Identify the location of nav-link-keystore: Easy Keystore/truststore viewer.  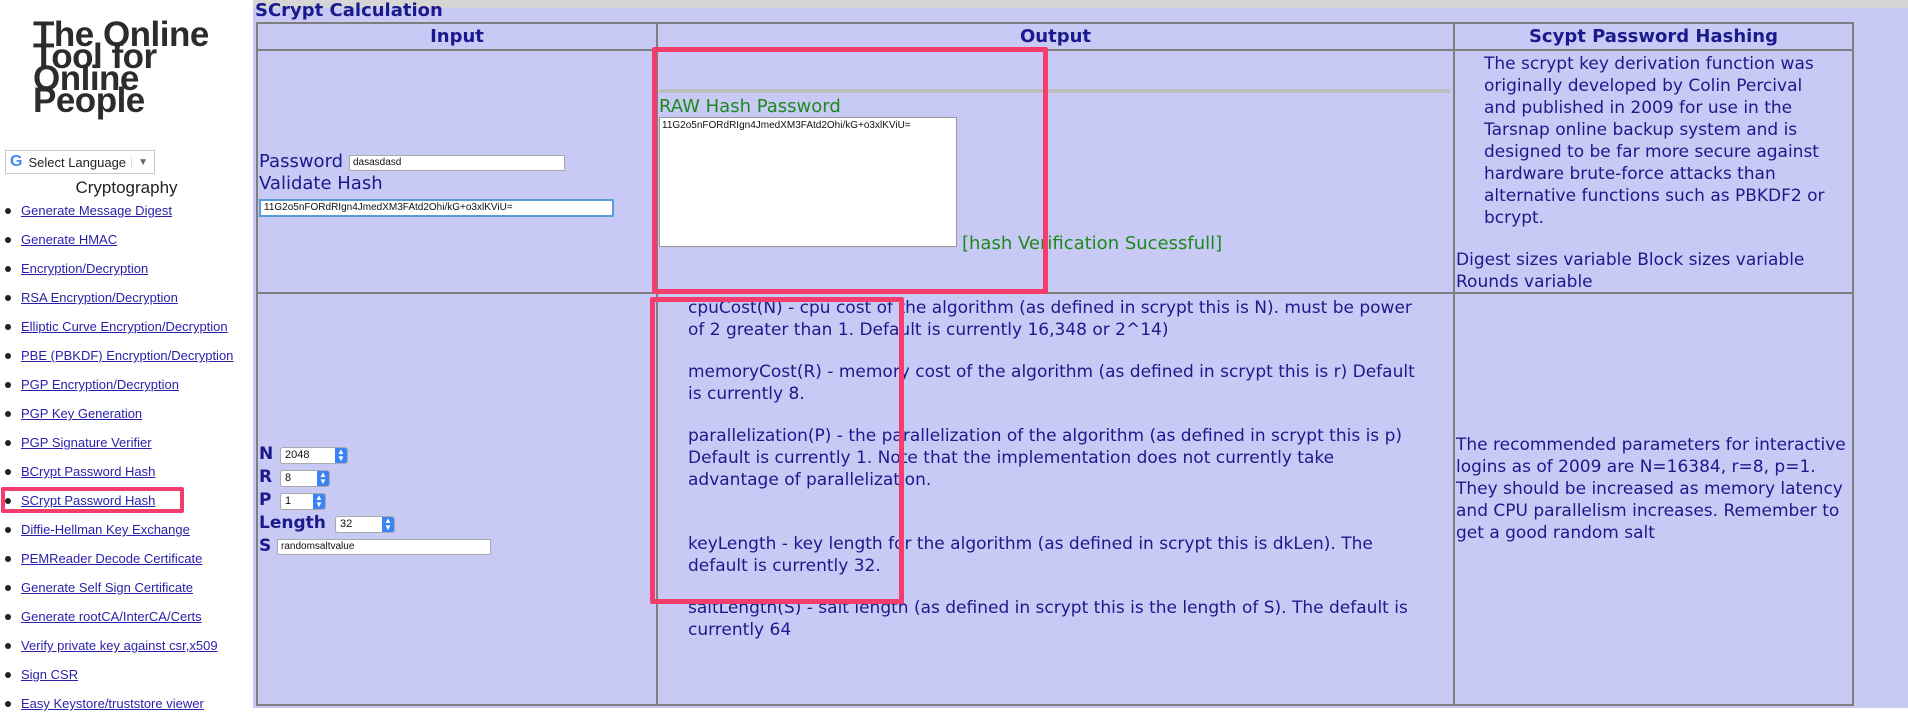
(112, 703).